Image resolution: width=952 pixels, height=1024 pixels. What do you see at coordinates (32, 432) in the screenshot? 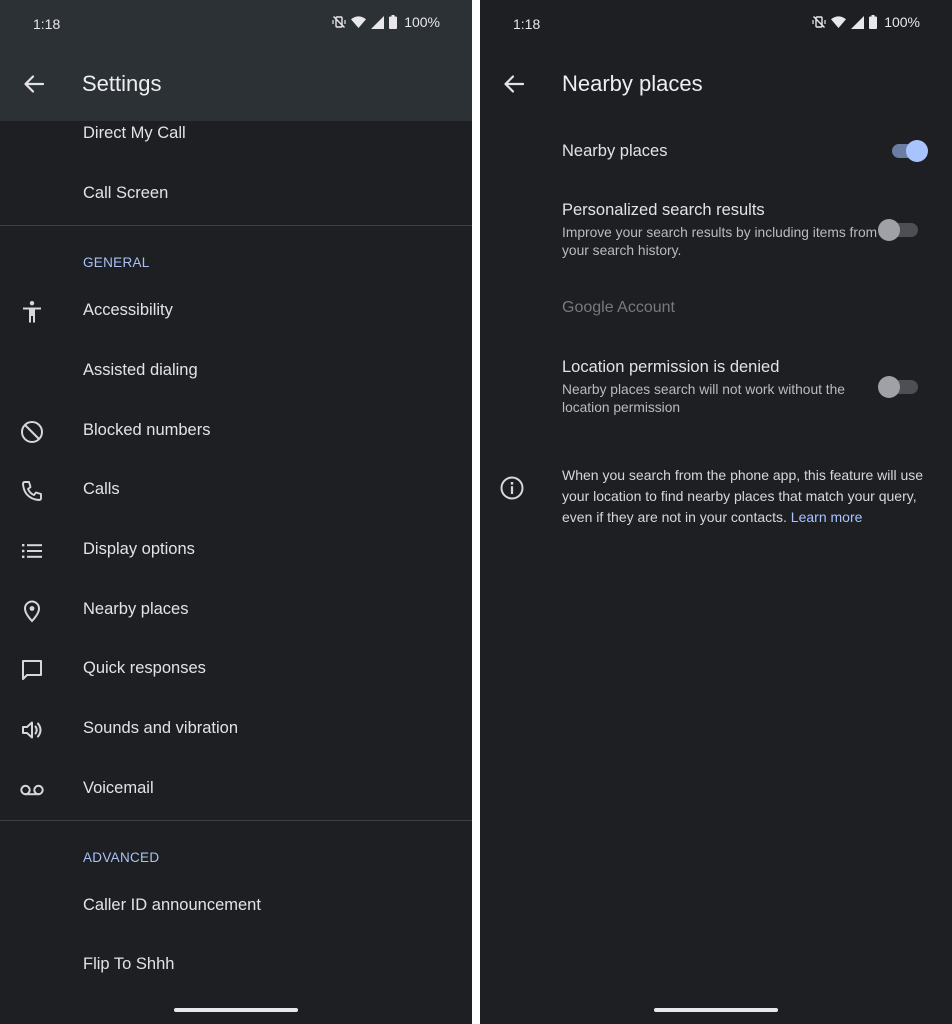
I see `block-icon` at bounding box center [32, 432].